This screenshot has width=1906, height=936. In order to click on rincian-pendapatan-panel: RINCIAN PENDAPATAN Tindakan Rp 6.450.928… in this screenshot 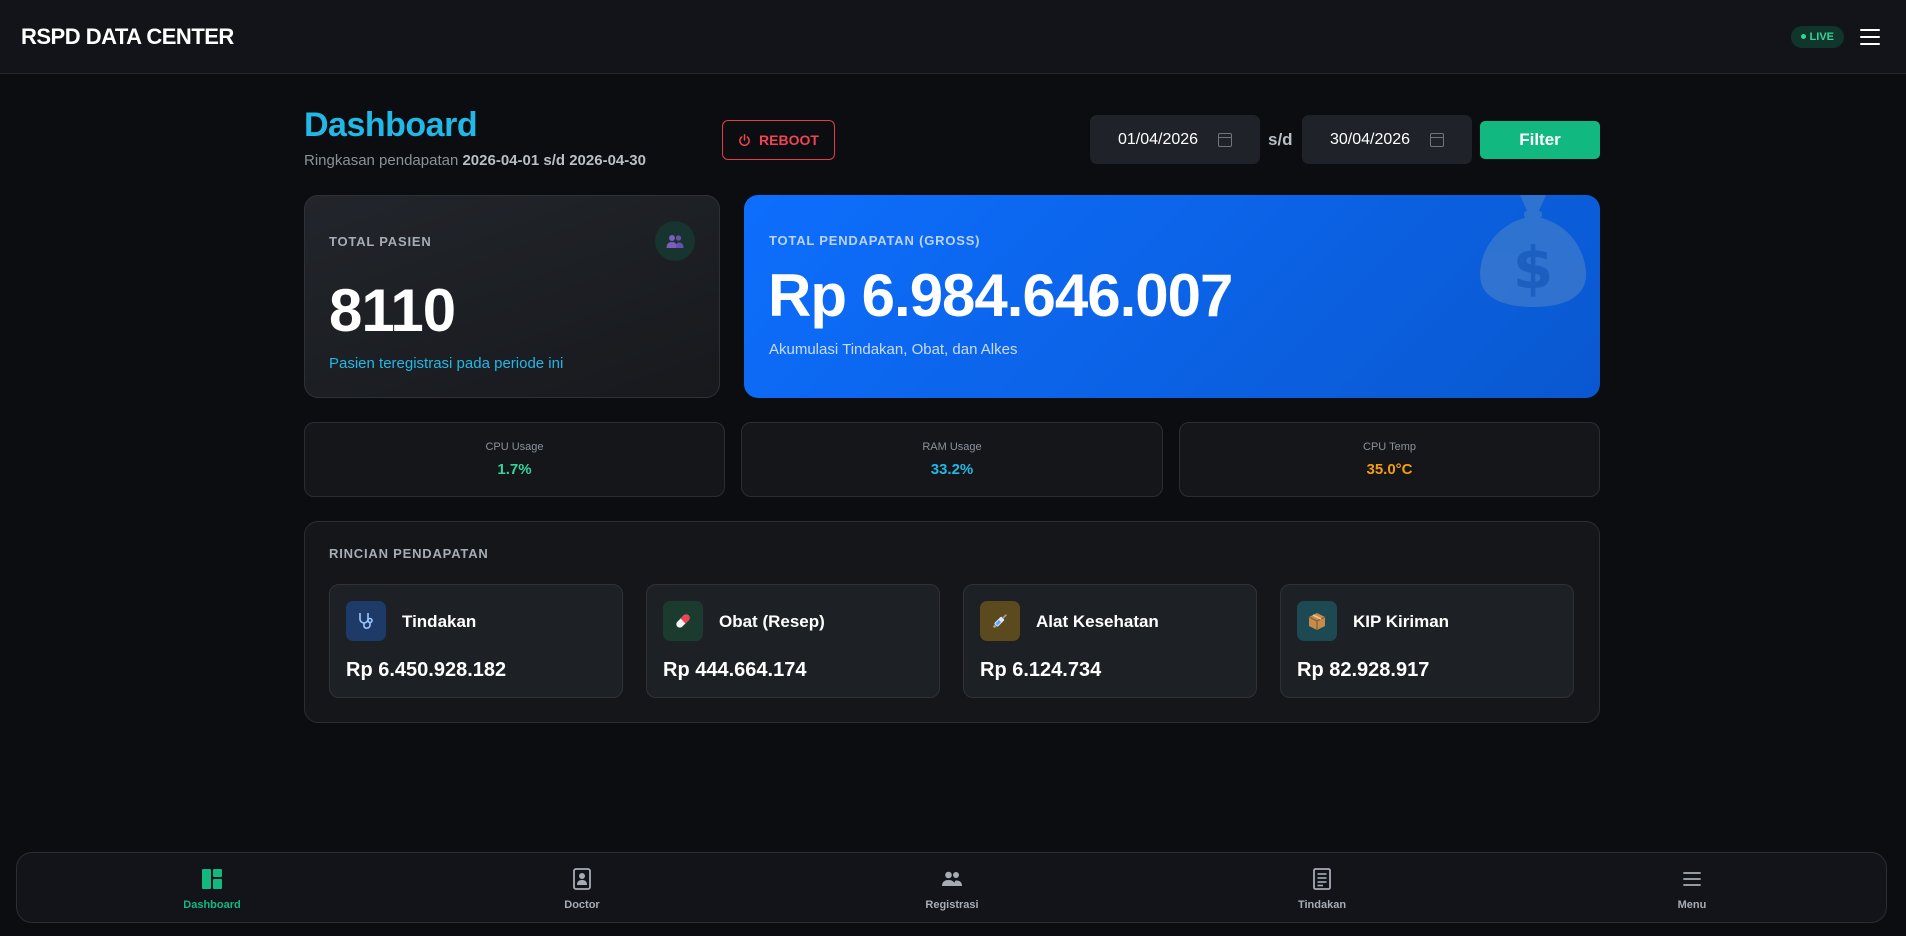, I will do `click(952, 622)`.